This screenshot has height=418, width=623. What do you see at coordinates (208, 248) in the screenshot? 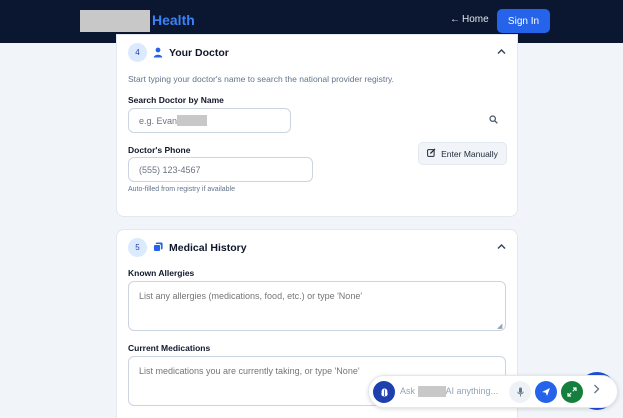
I see `section-title: Medical History` at bounding box center [208, 248].